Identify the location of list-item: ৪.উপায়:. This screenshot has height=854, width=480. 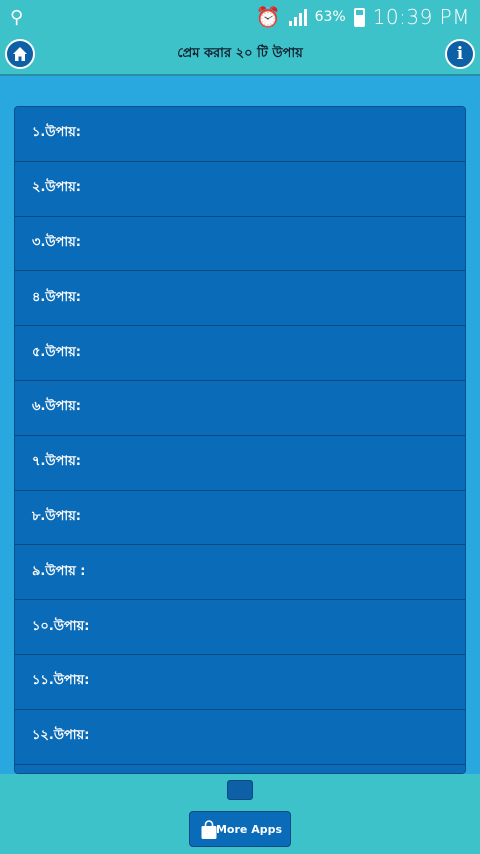
(240, 299).